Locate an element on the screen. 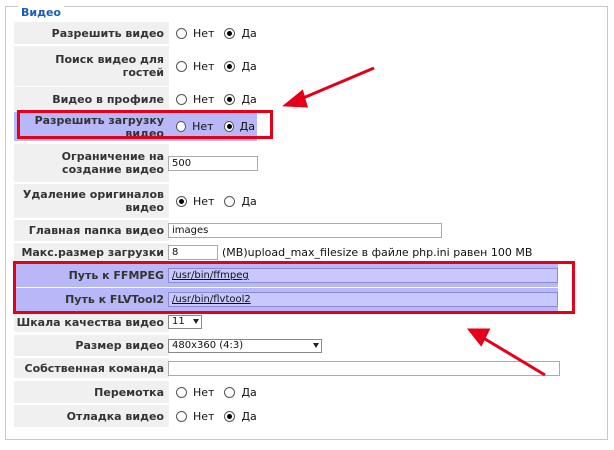 The height and width of the screenshot is (450, 614). row-label: Главная папка видео is located at coordinates (91, 230).